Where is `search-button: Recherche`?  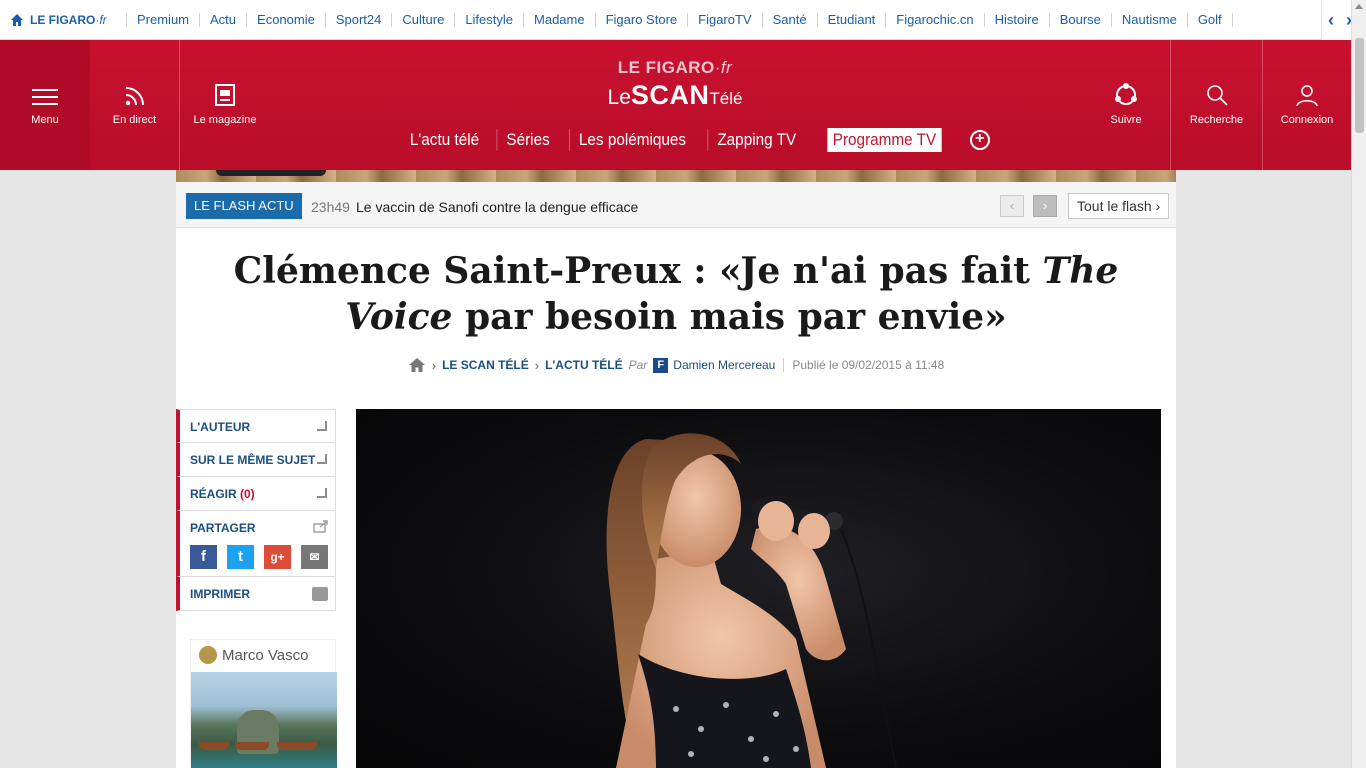
search-button: Recherche is located at coordinates (1216, 105).